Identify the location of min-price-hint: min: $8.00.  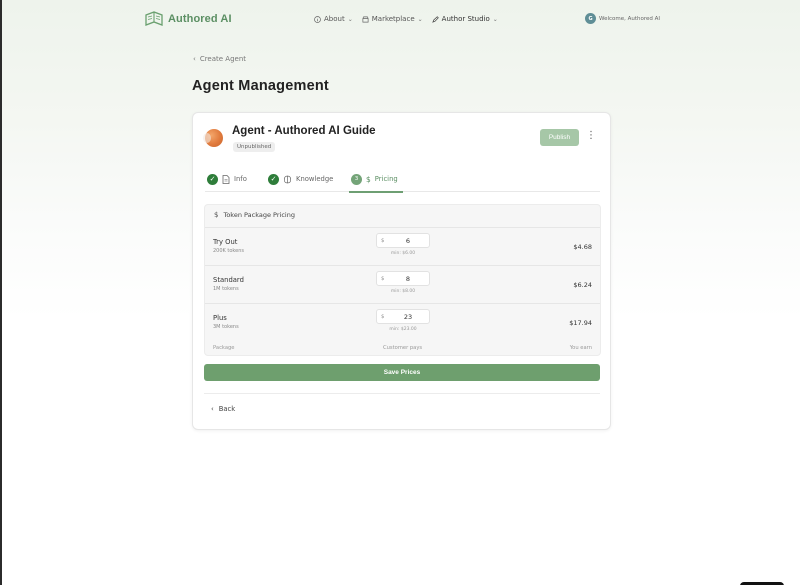
(403, 291).